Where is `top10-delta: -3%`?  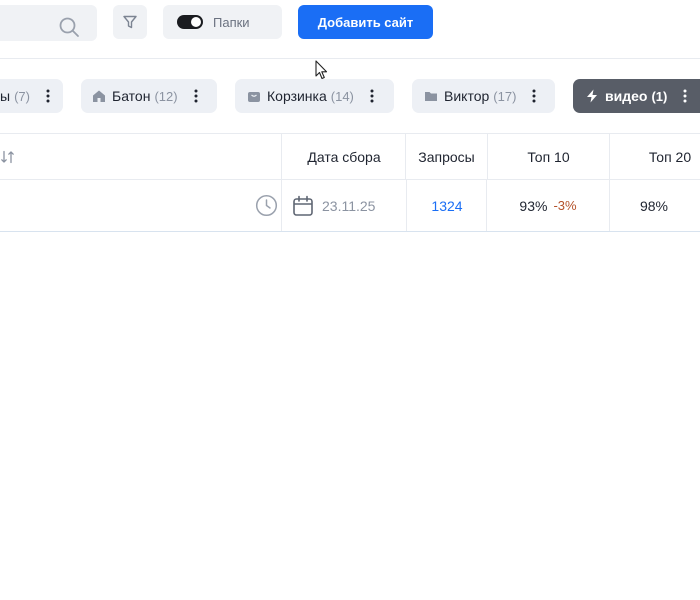
top10-delta: -3% is located at coordinates (565, 205).